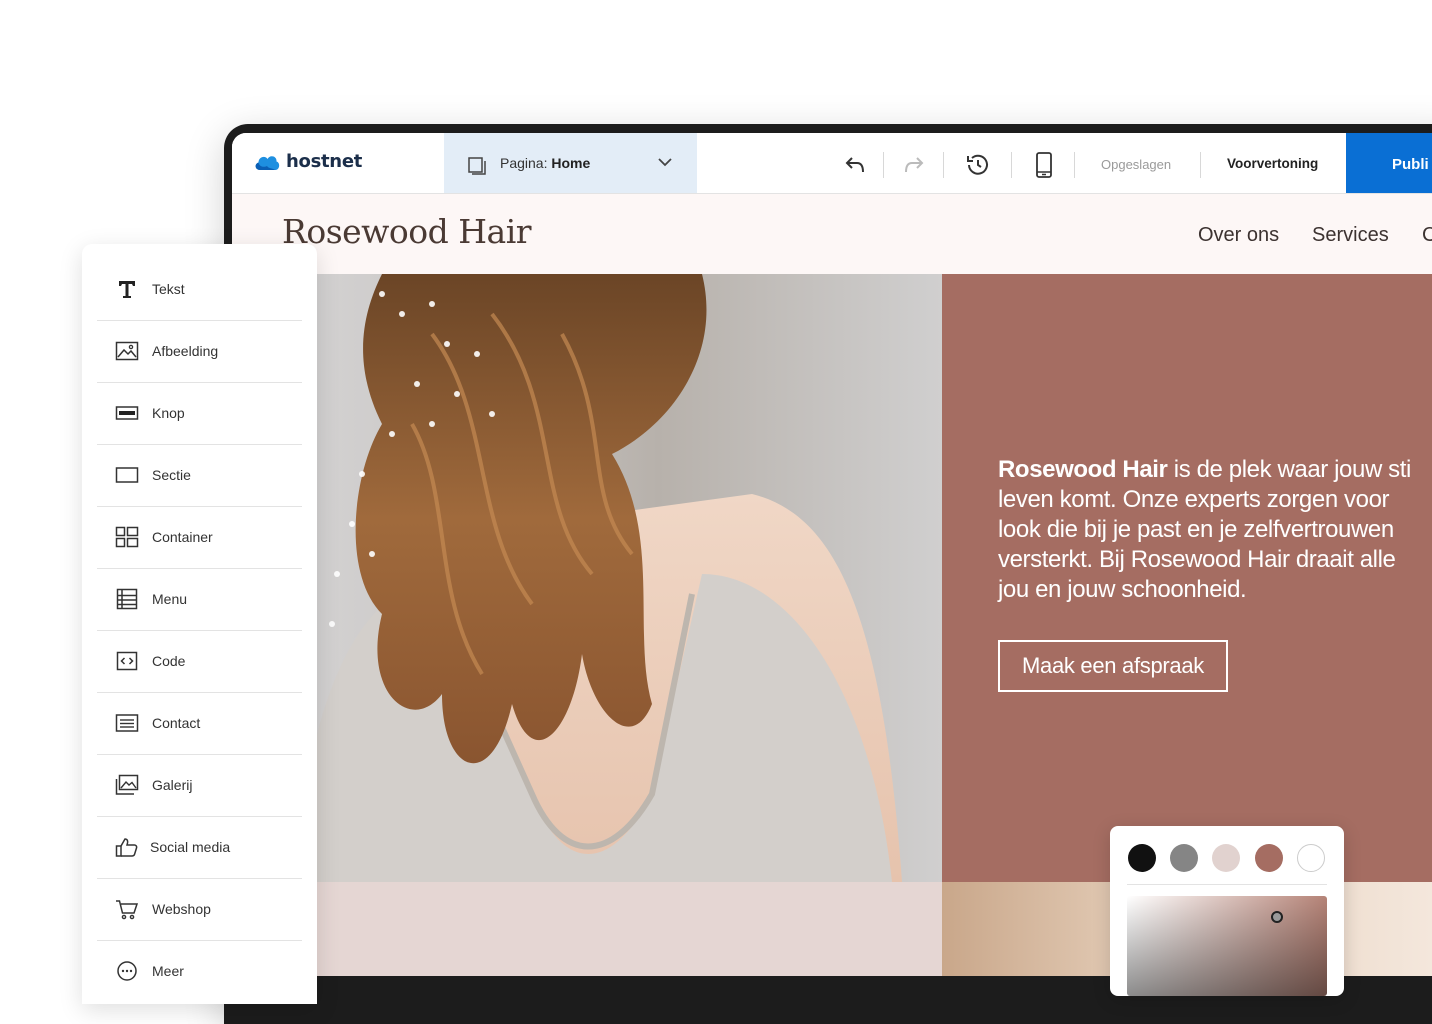 The image size is (1432, 1024). Describe the element at coordinates (587, 929) in the screenshot. I see `content-section` at that location.